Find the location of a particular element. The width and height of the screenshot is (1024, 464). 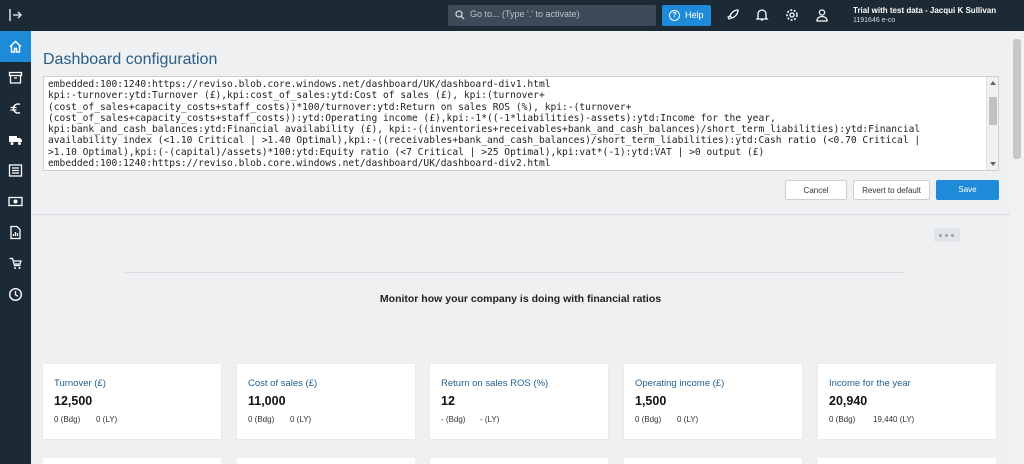

rocket-icon is located at coordinates (733, 15).